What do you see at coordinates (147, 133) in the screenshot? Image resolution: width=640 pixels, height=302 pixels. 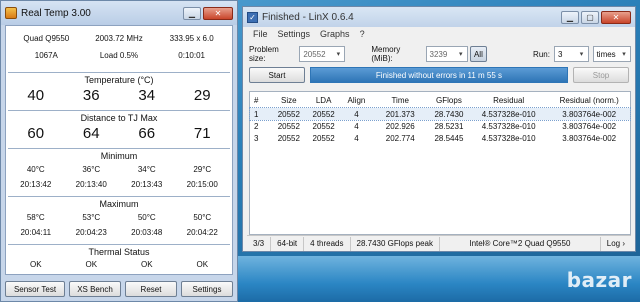 I see `core-distance: 66` at bounding box center [147, 133].